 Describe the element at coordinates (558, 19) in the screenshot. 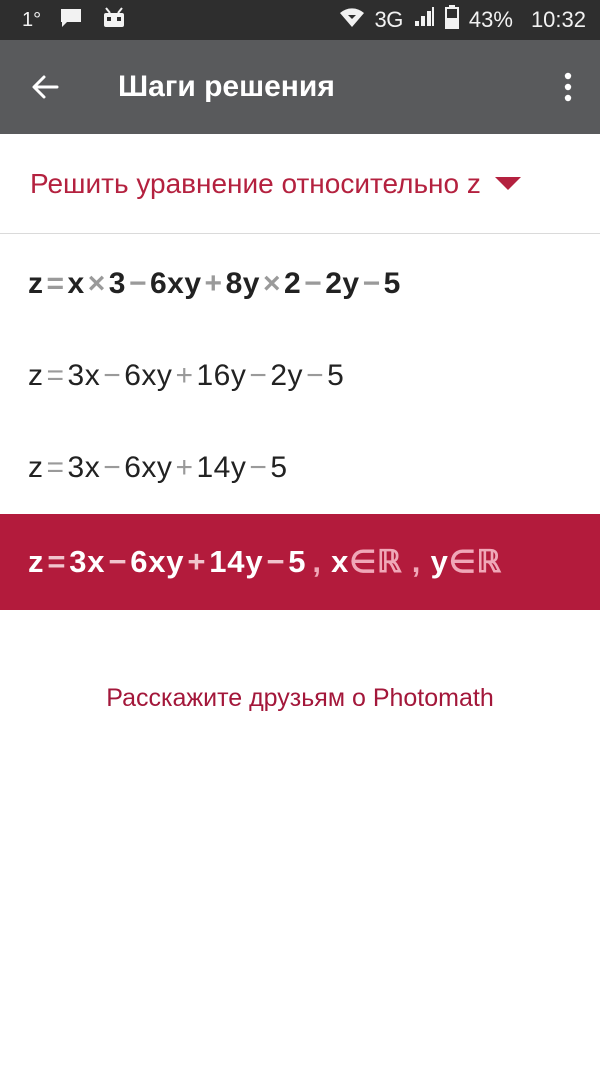

I see `clock: 10:32` at that location.